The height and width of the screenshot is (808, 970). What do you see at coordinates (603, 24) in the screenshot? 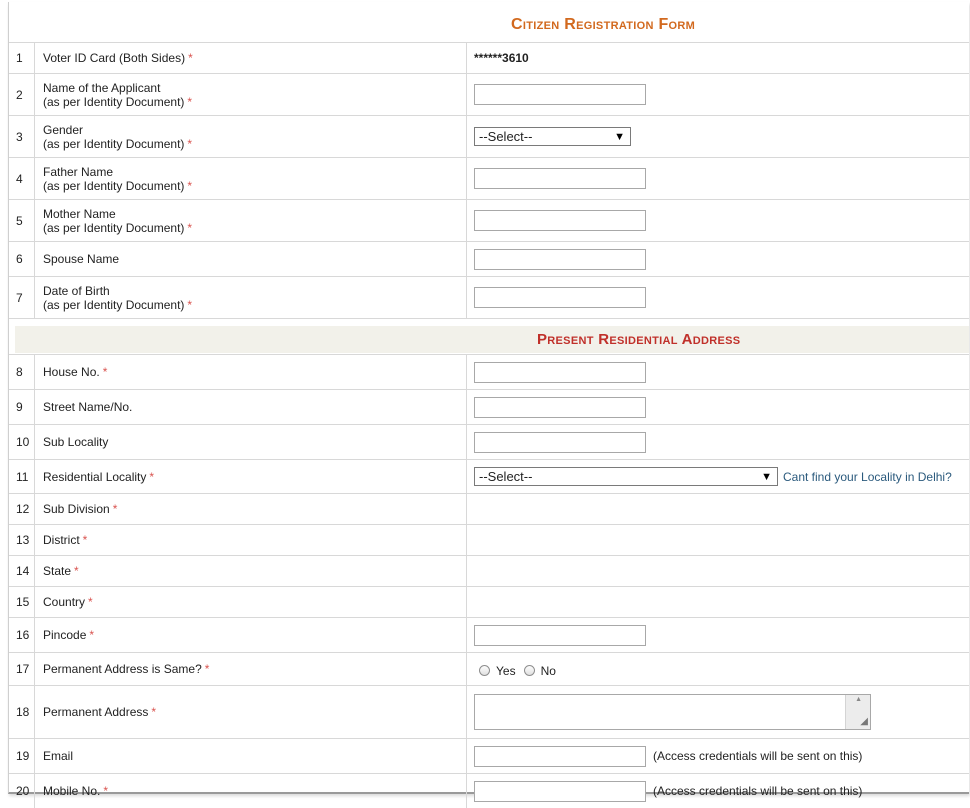
I see `form-title: Citizen Registration Form` at bounding box center [603, 24].